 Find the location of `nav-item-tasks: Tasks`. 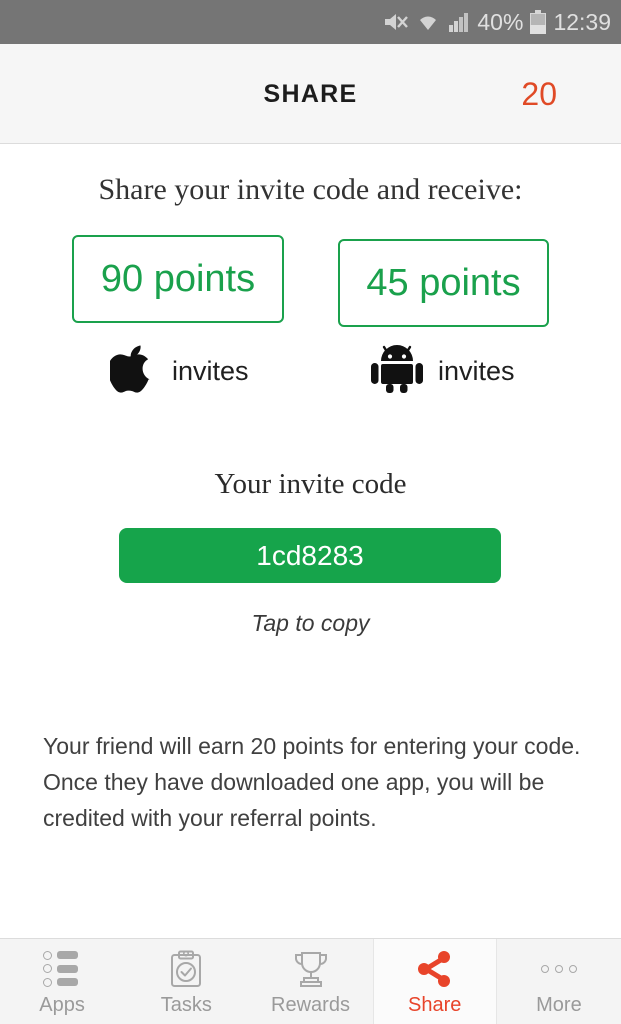

nav-item-tasks: Tasks is located at coordinates (186, 981).